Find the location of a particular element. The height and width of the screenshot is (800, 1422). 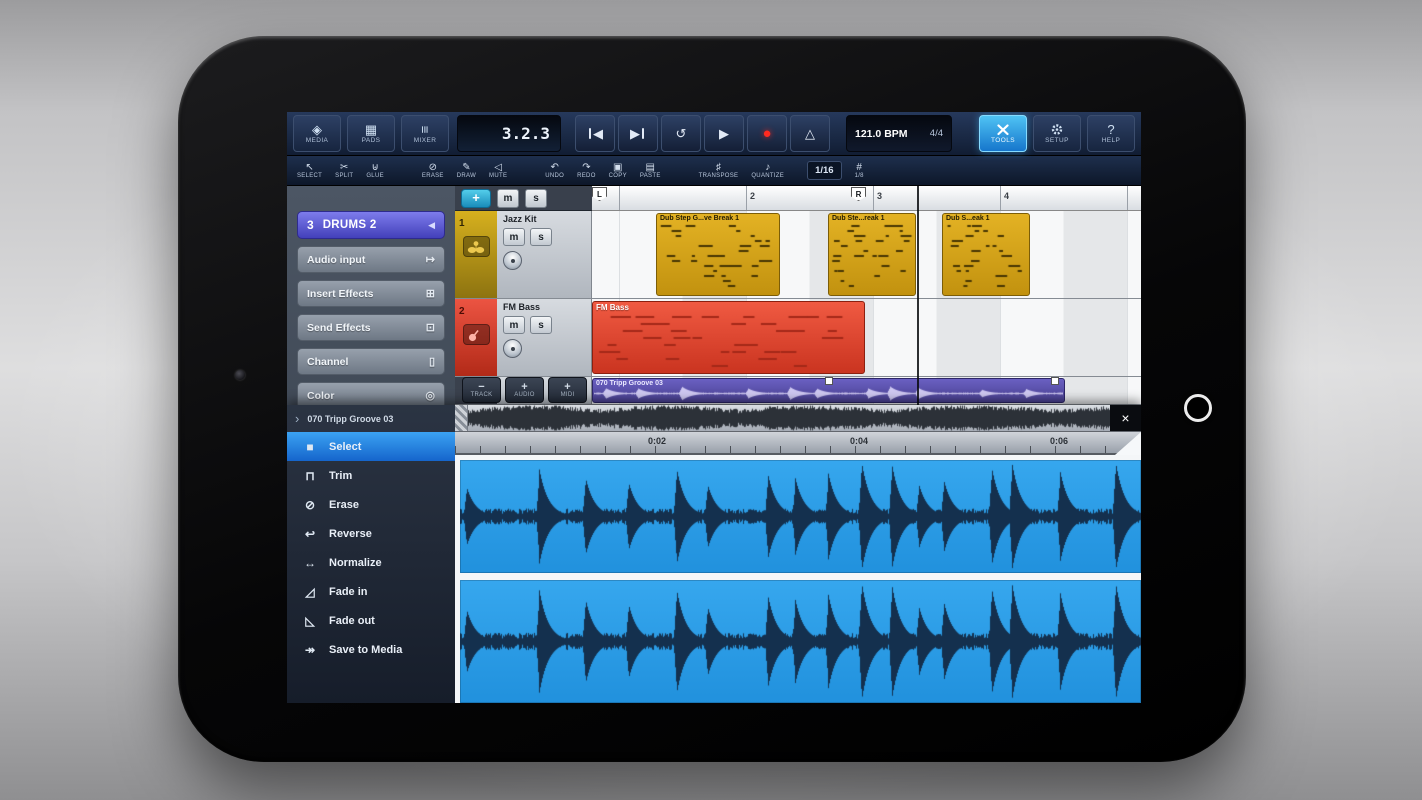

add-midi-track-button: + MIDI is located at coordinates (567, 390).